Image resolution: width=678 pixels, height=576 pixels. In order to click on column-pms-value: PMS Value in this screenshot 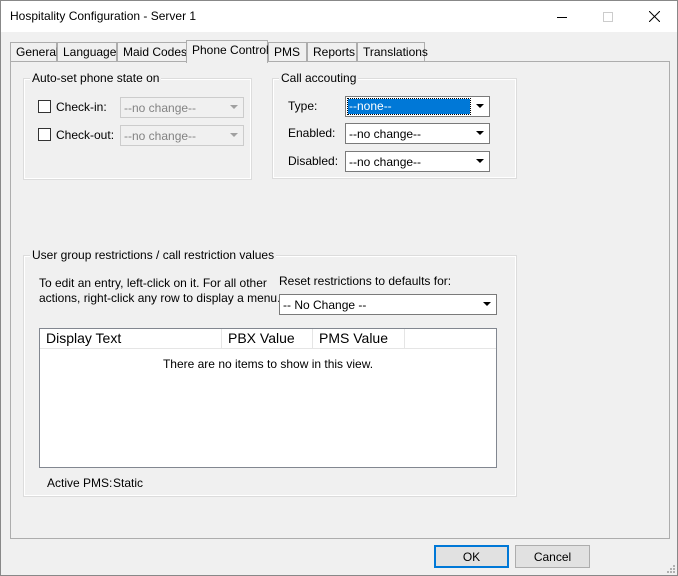, I will do `click(359, 339)`.